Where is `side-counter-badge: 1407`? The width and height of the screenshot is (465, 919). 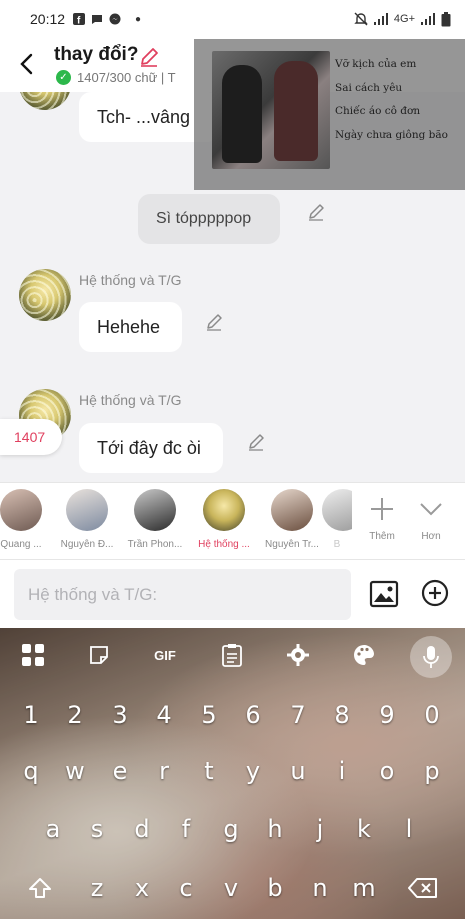 side-counter-badge: 1407 is located at coordinates (31, 437).